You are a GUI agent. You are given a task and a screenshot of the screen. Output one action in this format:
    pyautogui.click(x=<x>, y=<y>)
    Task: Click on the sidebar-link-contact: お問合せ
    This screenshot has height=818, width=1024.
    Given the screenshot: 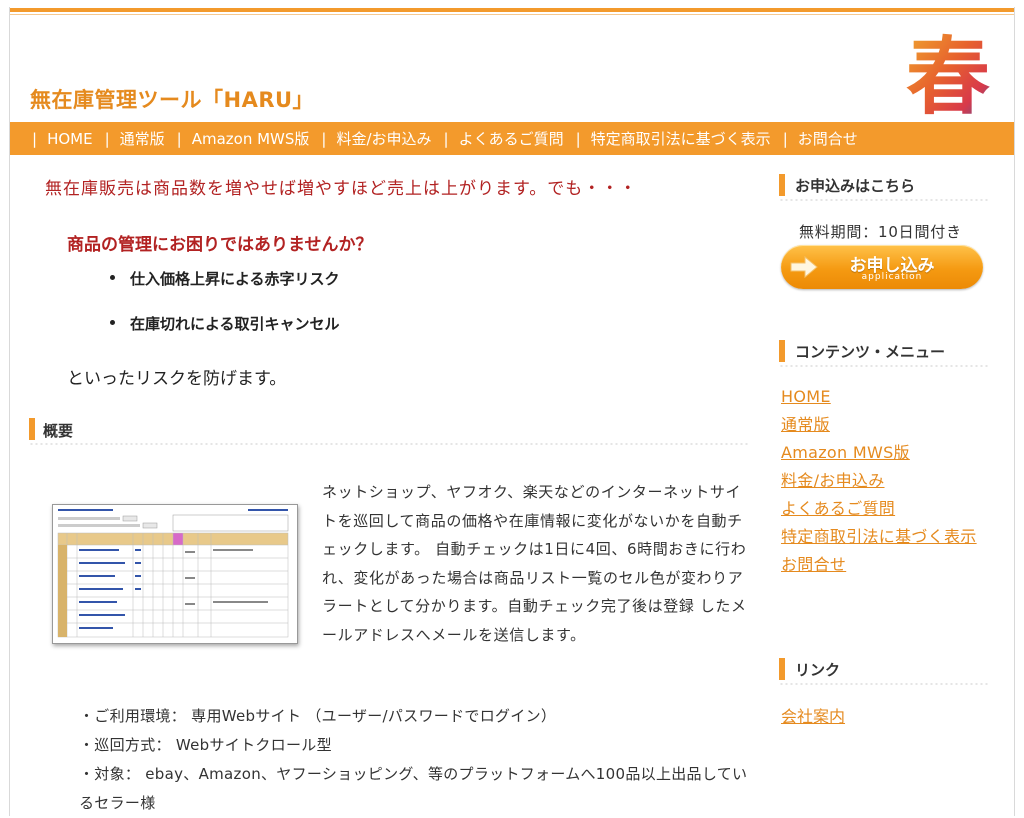 What is the action you would take?
    pyautogui.click(x=813, y=564)
    